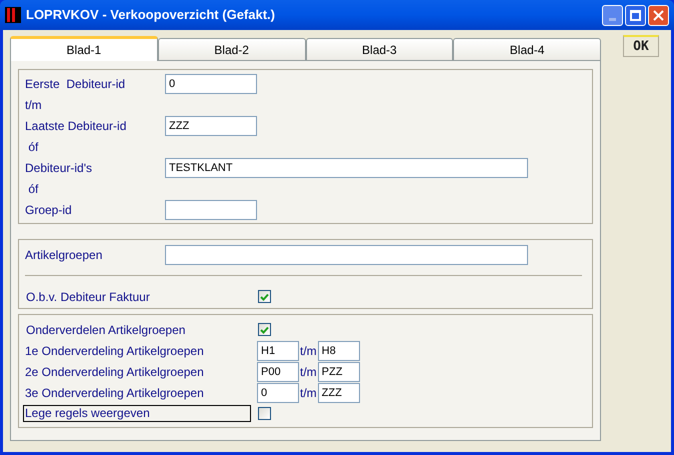 This screenshot has width=674, height=455. What do you see at coordinates (232, 49) in the screenshot?
I see `tab: Blad-2` at bounding box center [232, 49].